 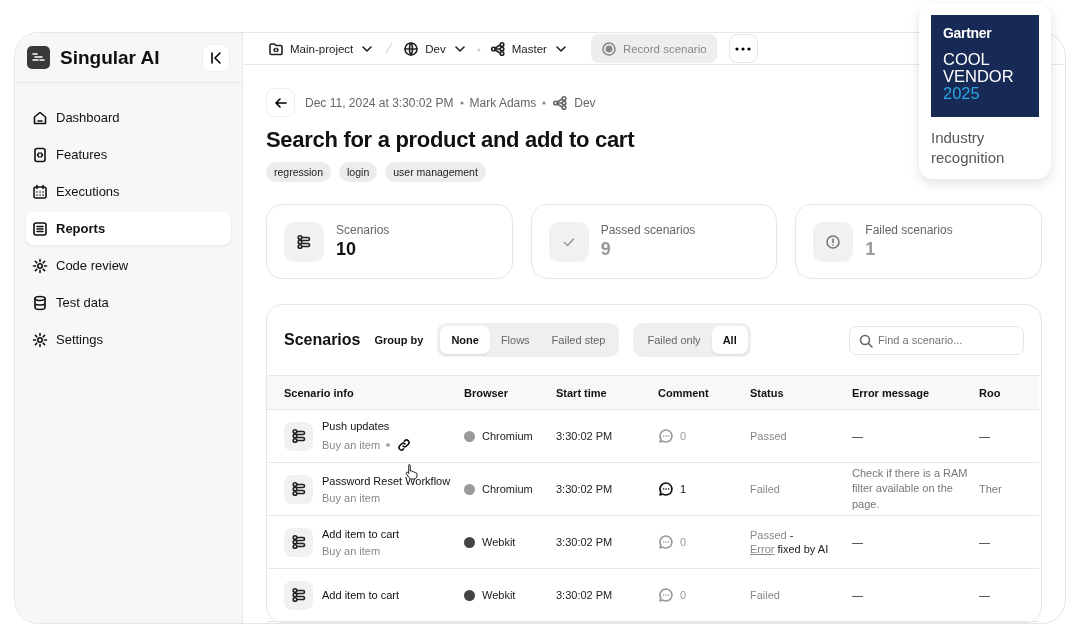 What do you see at coordinates (866, 340) in the screenshot?
I see `search-icon` at bounding box center [866, 340].